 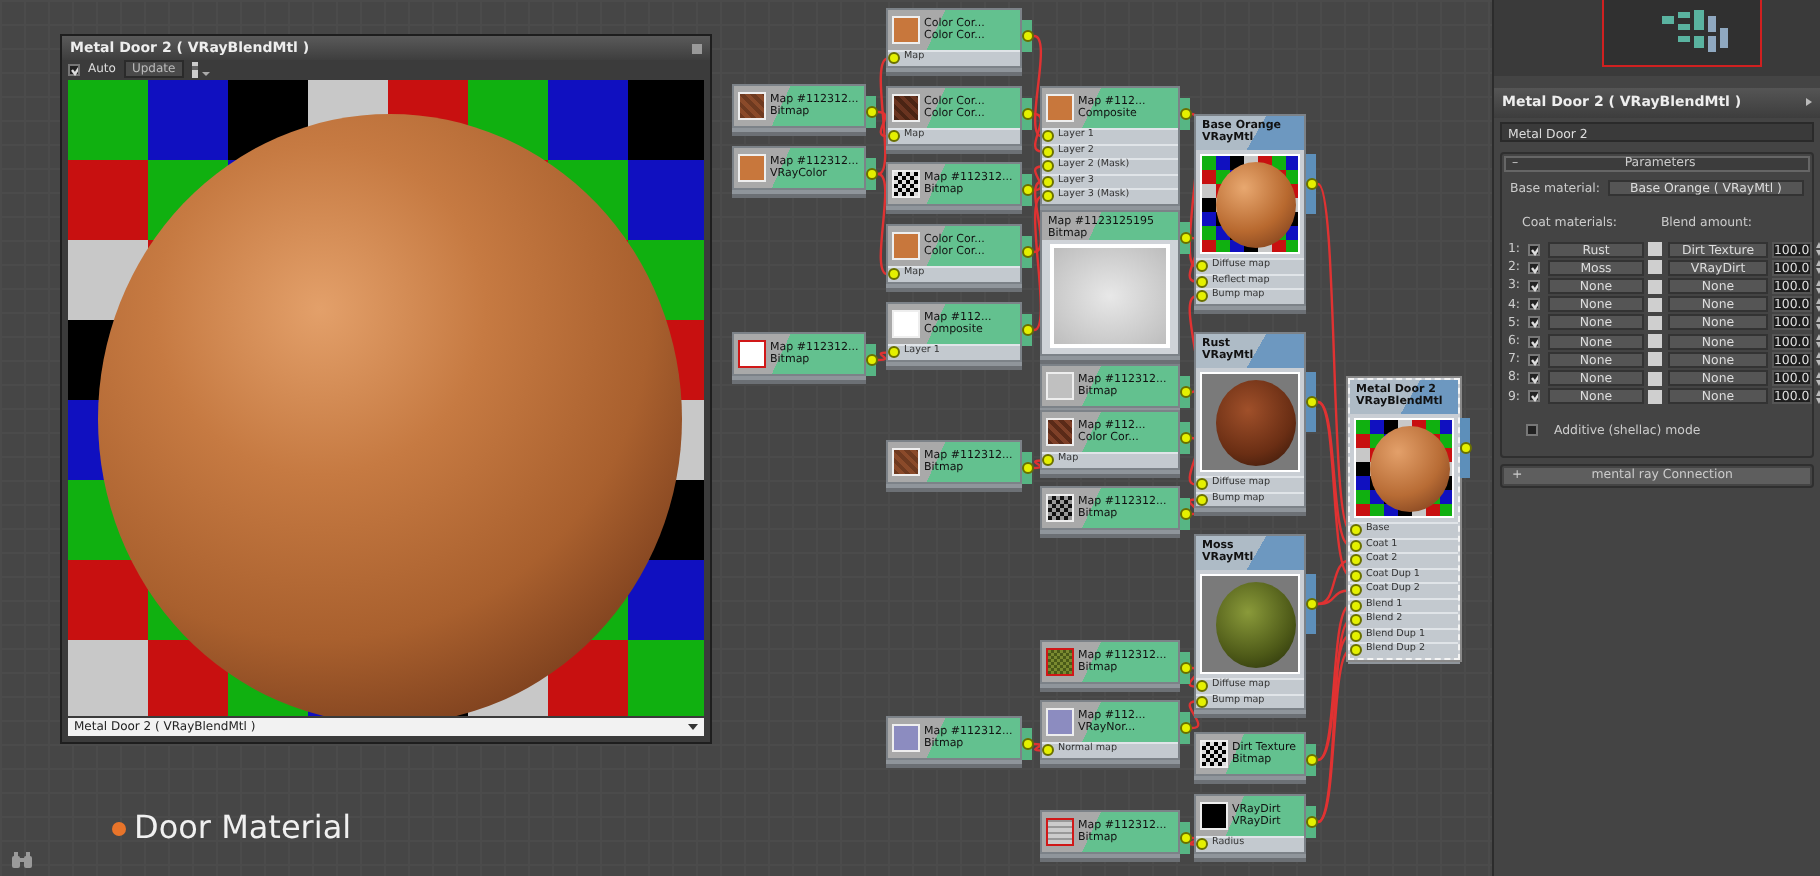 I want to click on close-icon, so click(x=697, y=48).